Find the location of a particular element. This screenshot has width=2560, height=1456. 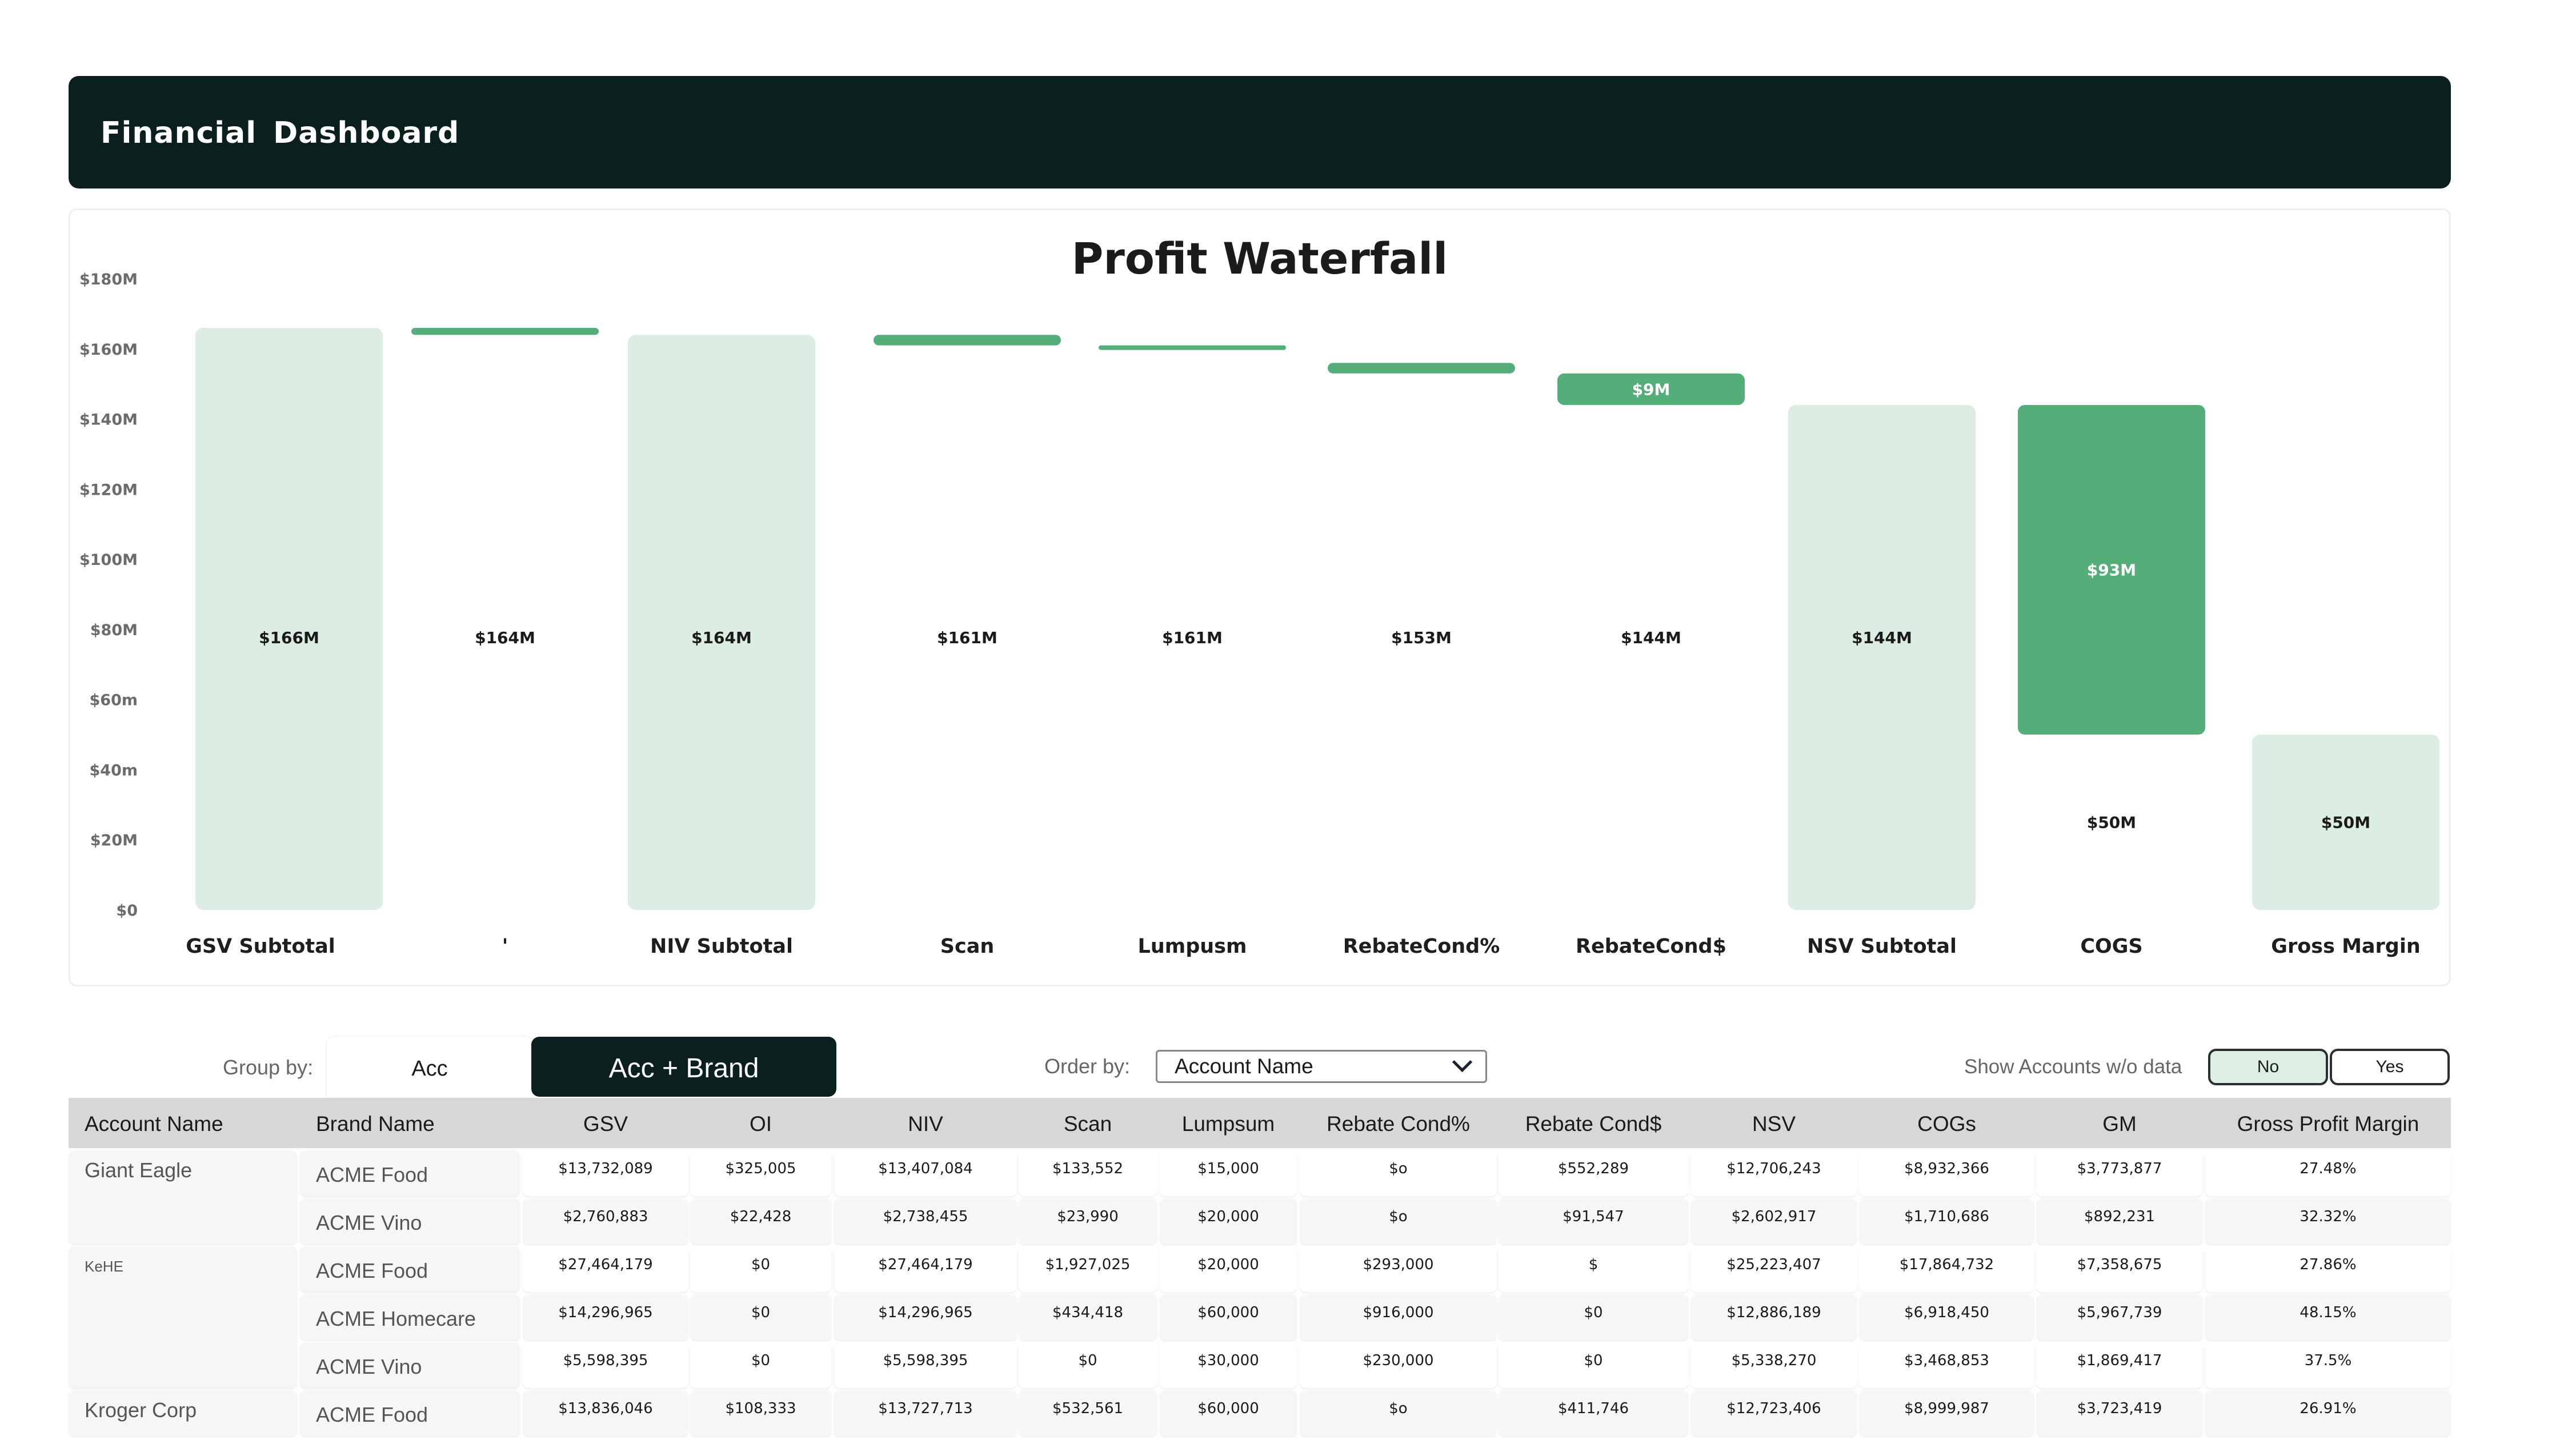

x-category-label: COGS is located at coordinates (2111, 946).